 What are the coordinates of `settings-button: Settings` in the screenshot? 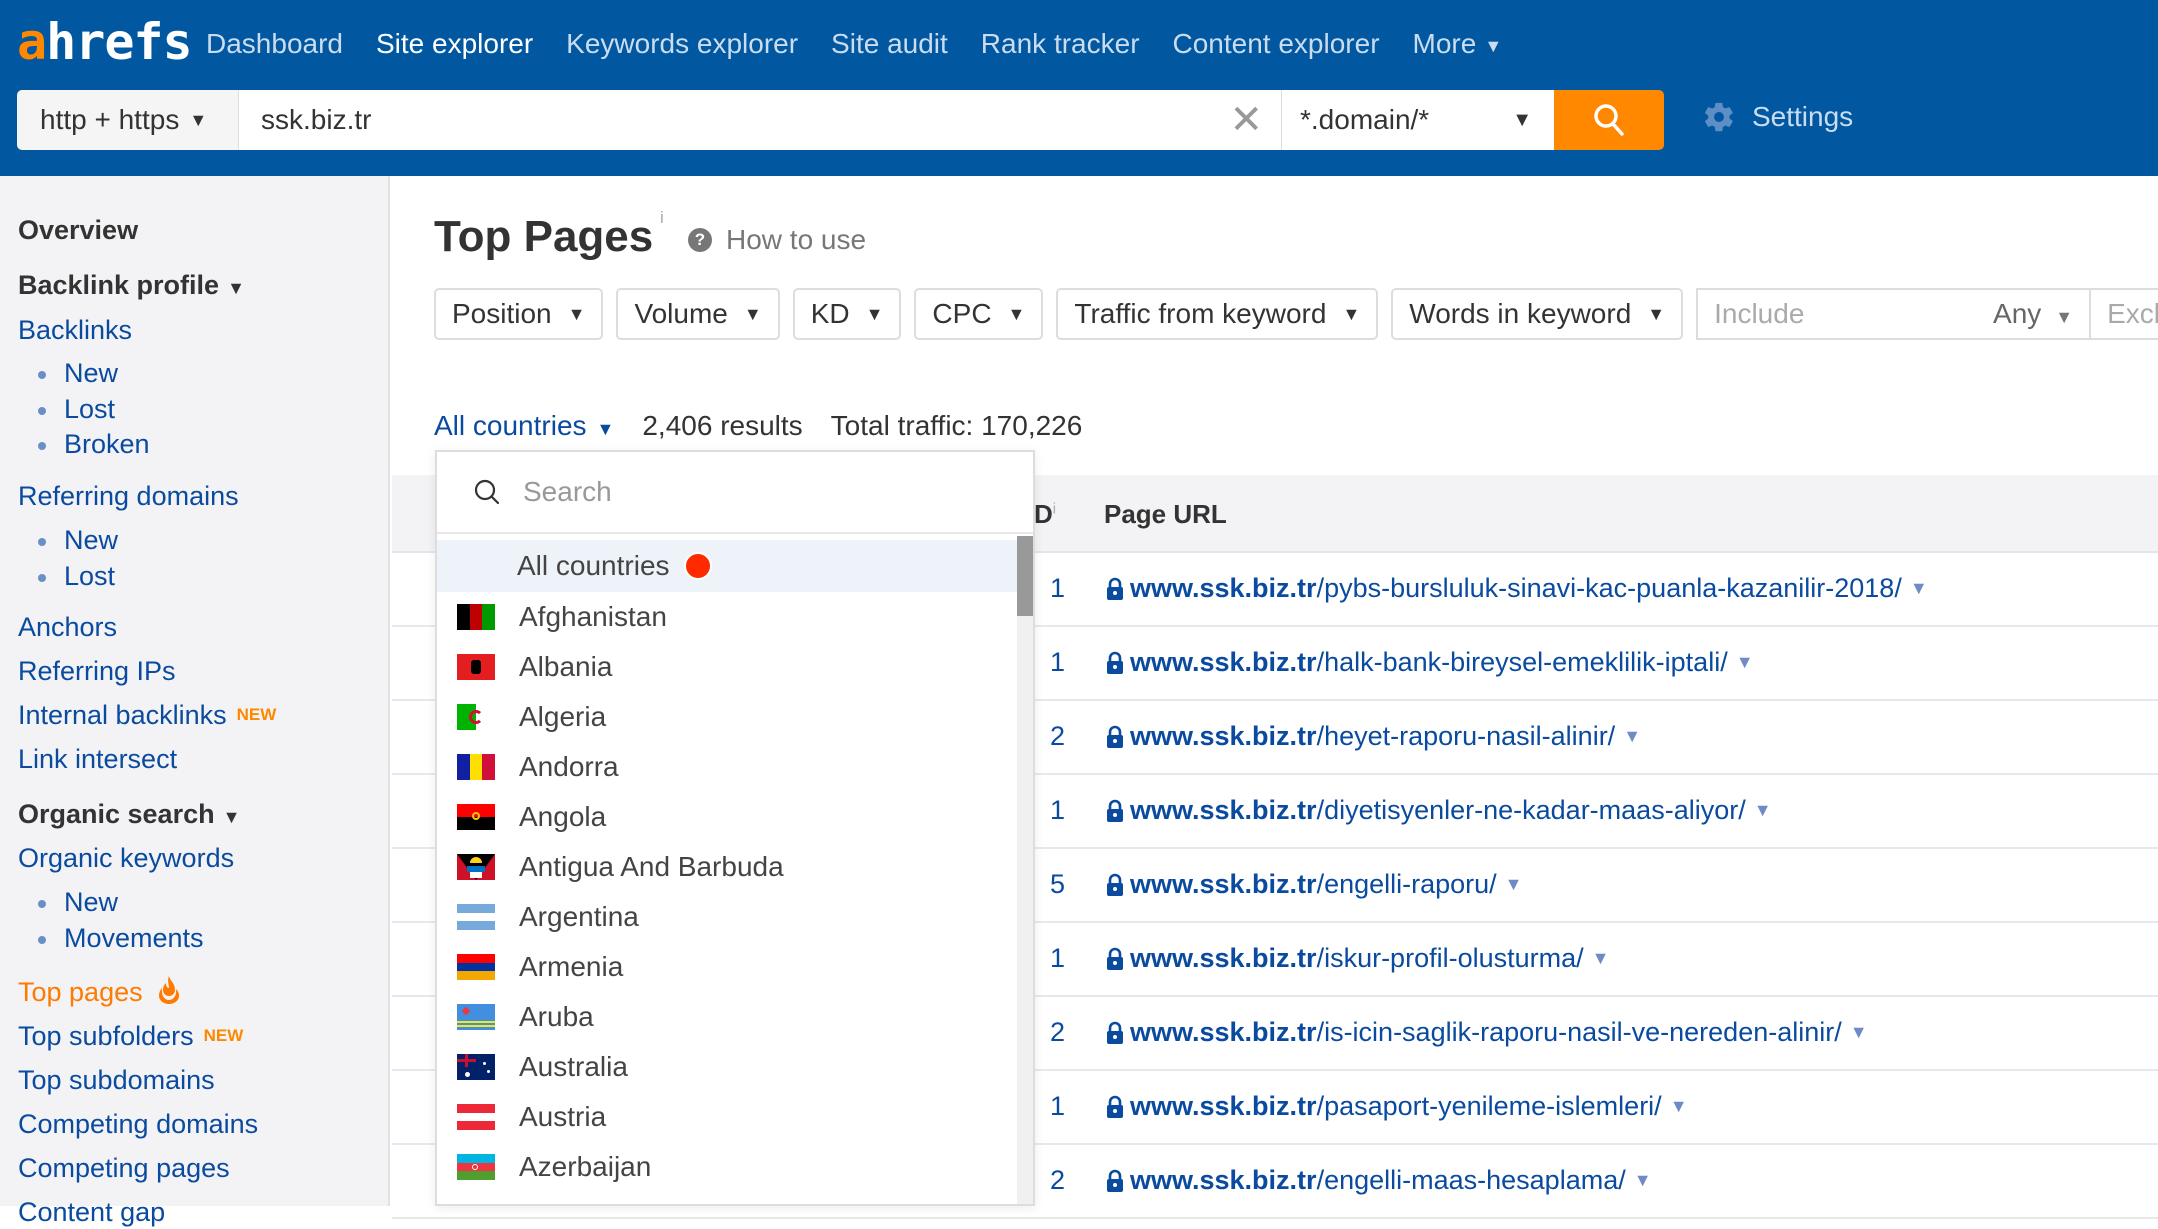 It's located at (1777, 117).